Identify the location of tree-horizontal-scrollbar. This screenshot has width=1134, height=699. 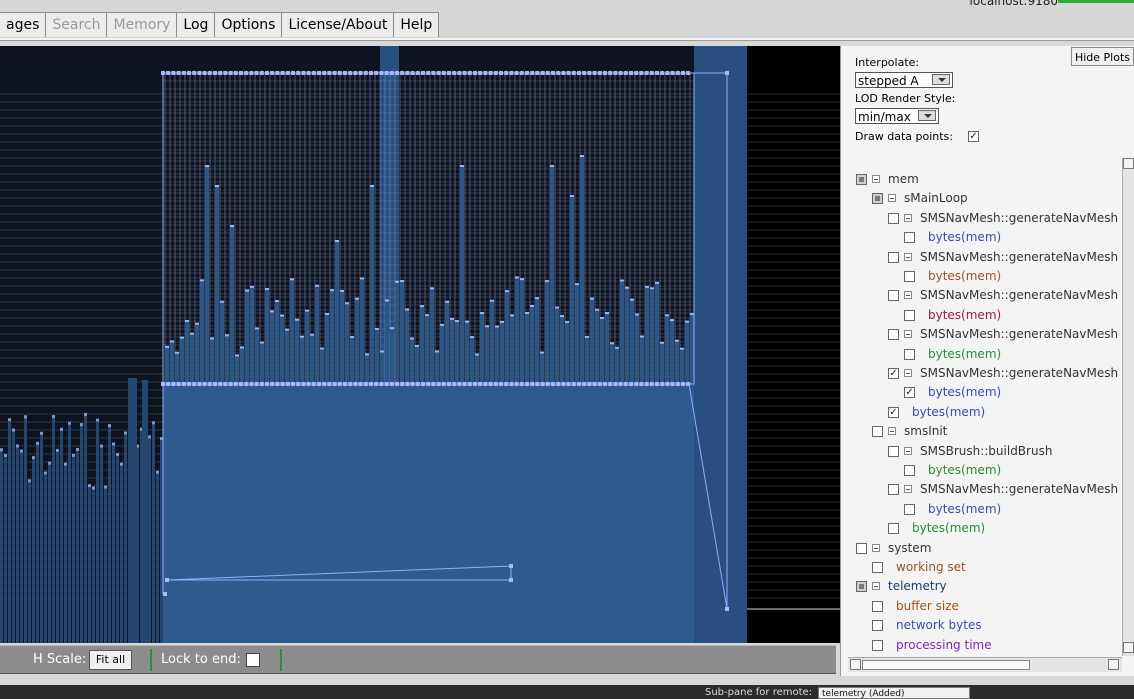
(985, 664).